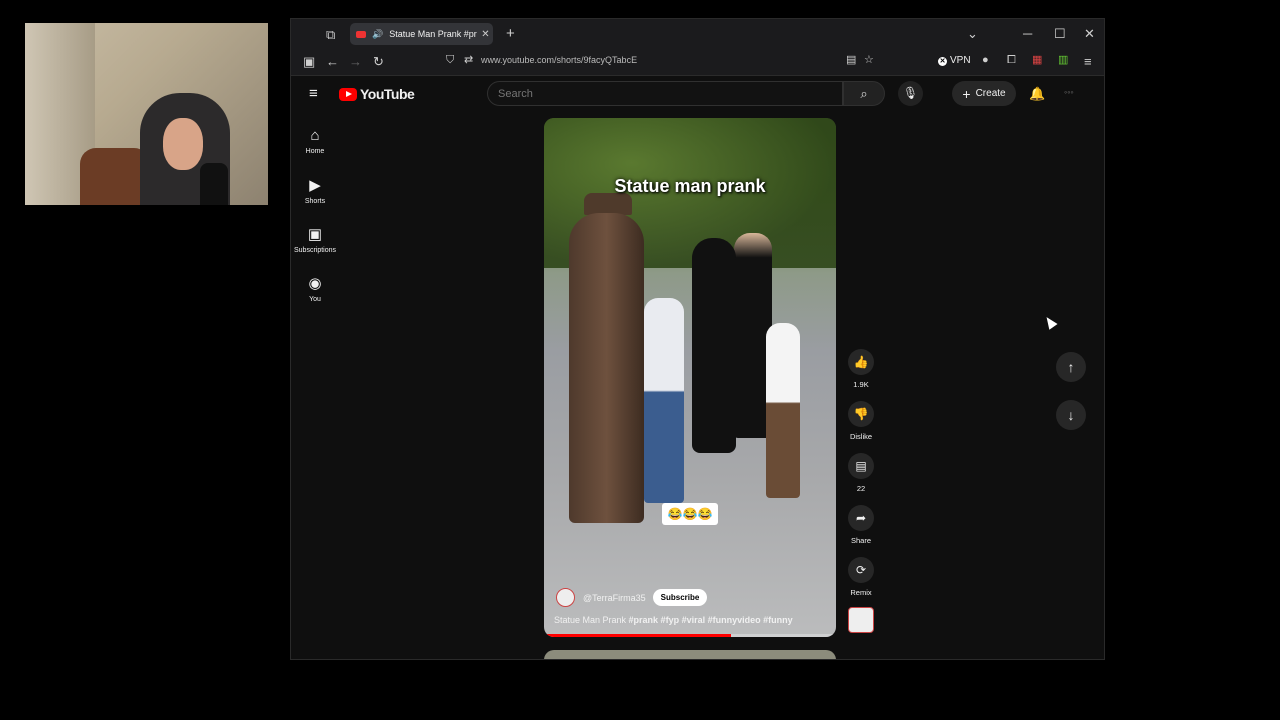  Describe the element at coordinates (330, 34) in the screenshot. I see `tab-tray-icon: ⧉` at that location.